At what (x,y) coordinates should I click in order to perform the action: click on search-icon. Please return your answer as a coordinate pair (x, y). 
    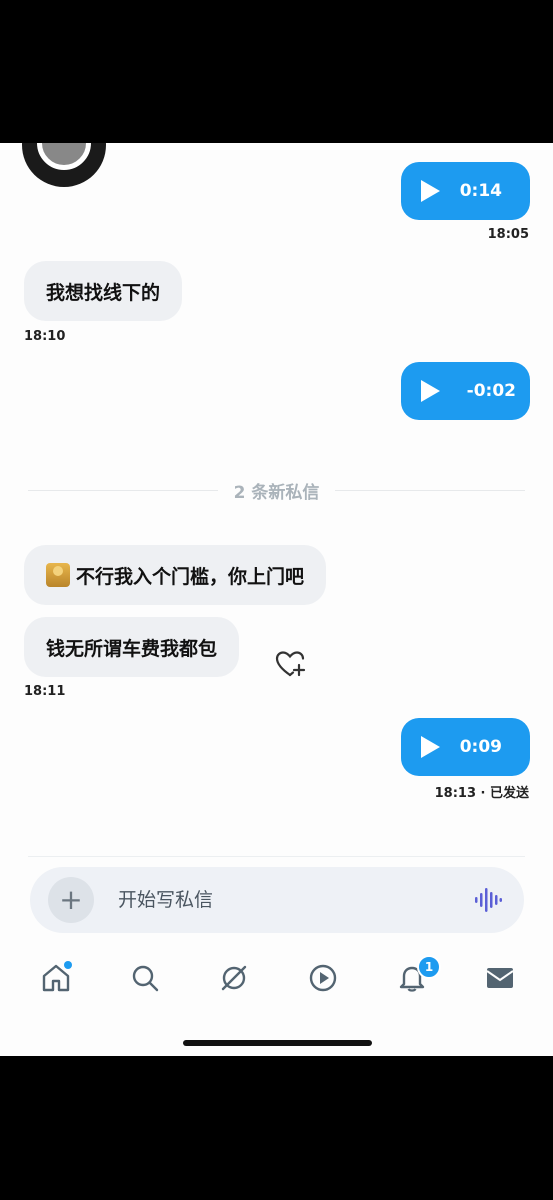
    Looking at the image, I should click on (145, 978).